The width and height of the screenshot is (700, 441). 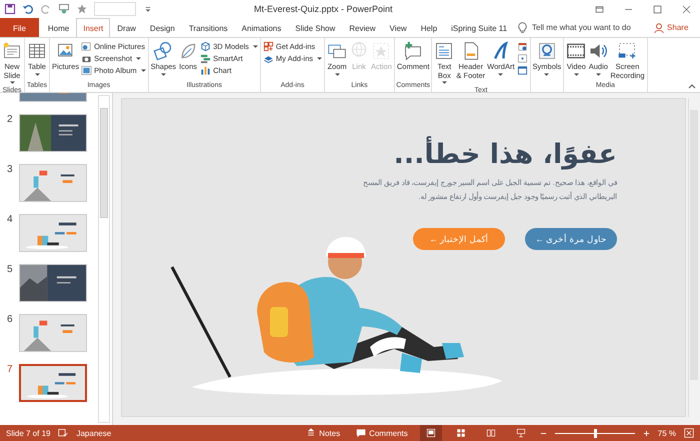 What do you see at coordinates (315, 27) in the screenshot?
I see `ribbon-tab: Slide Show` at bounding box center [315, 27].